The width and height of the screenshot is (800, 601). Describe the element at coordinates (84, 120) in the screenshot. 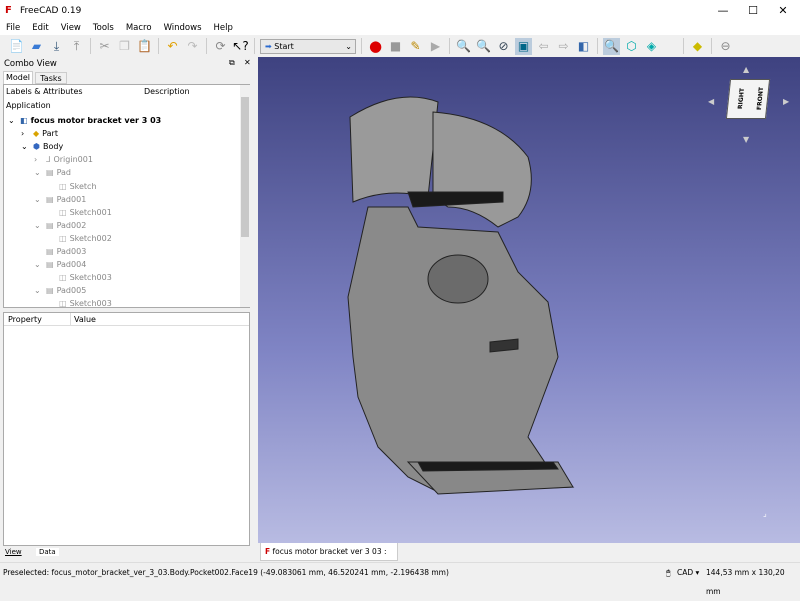

I see `tree-item: ⌄ ◧ focus motor bracket ver 3 03` at that location.